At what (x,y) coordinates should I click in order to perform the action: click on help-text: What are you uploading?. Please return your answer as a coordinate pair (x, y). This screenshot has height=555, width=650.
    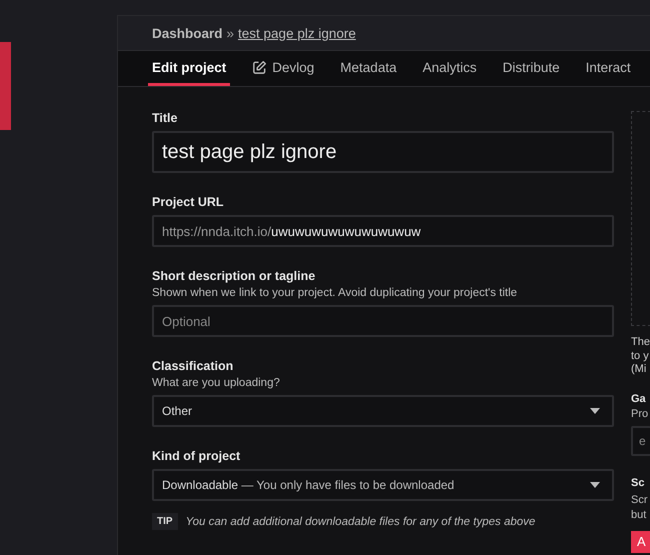
    Looking at the image, I should click on (216, 383).